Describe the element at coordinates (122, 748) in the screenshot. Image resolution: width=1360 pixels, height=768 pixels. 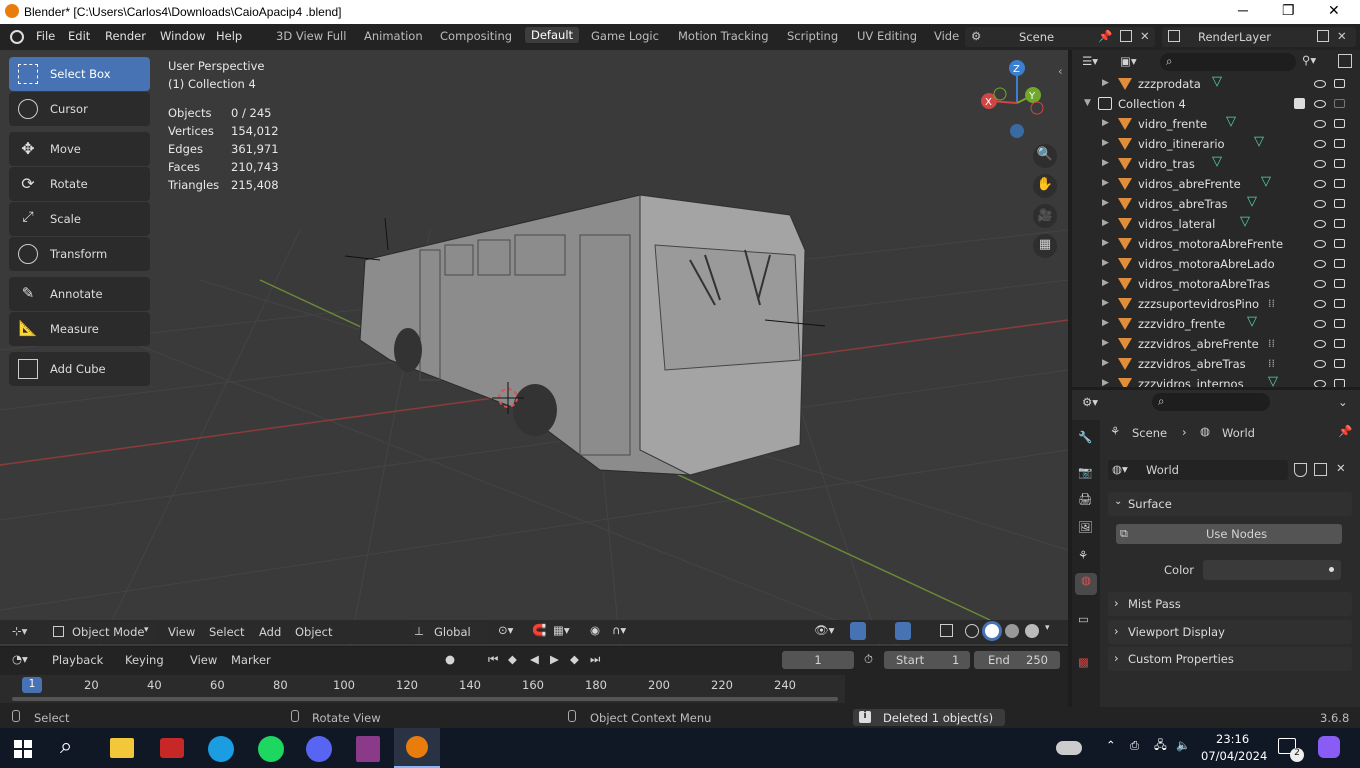
I see `file-explorer-icon` at that location.